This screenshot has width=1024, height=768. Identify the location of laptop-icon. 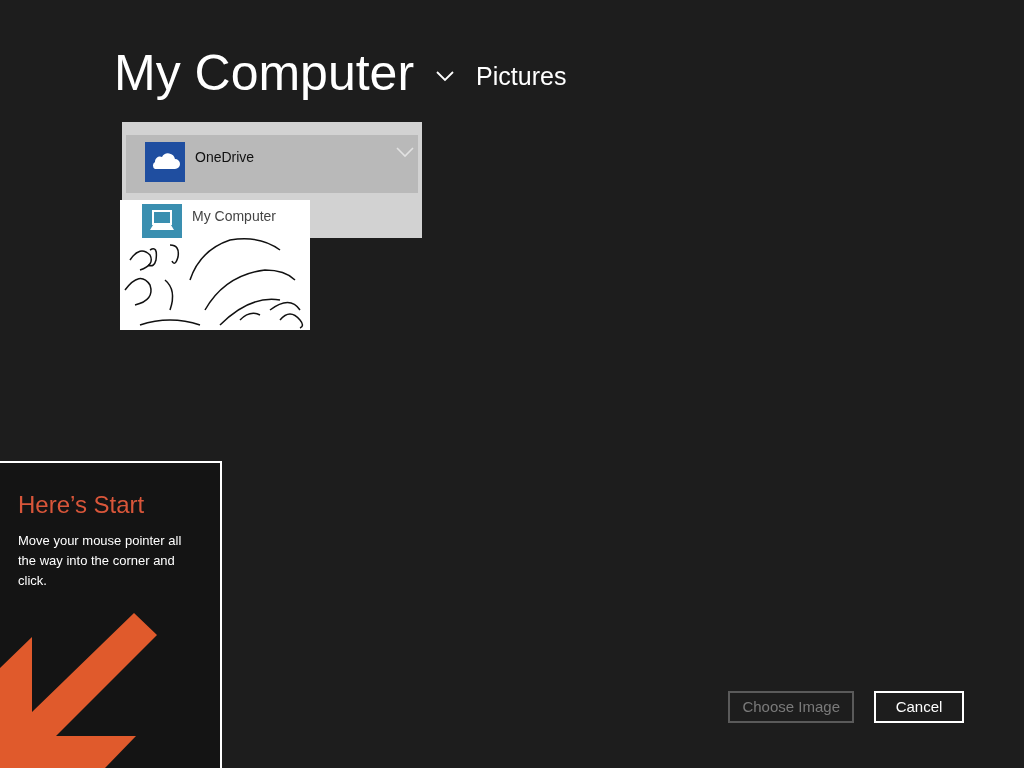
(162, 221).